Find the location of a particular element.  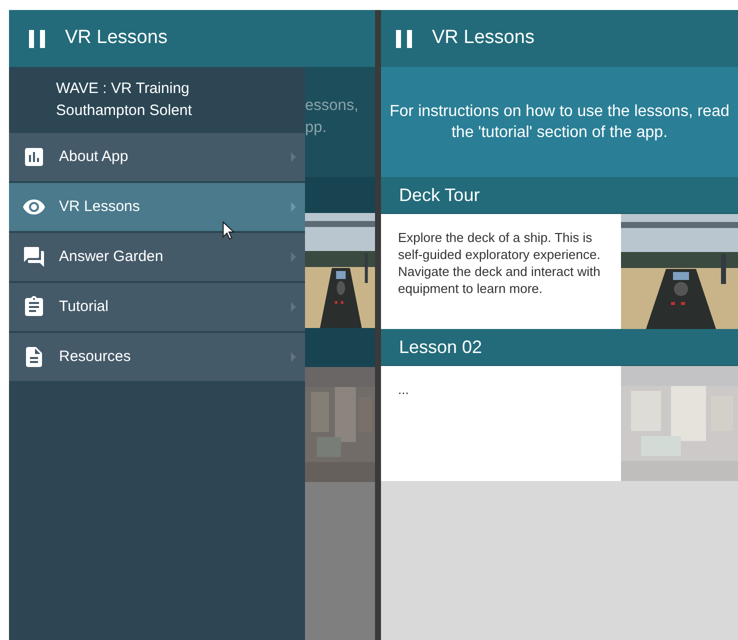

cursor-icon is located at coordinates (228, 230).